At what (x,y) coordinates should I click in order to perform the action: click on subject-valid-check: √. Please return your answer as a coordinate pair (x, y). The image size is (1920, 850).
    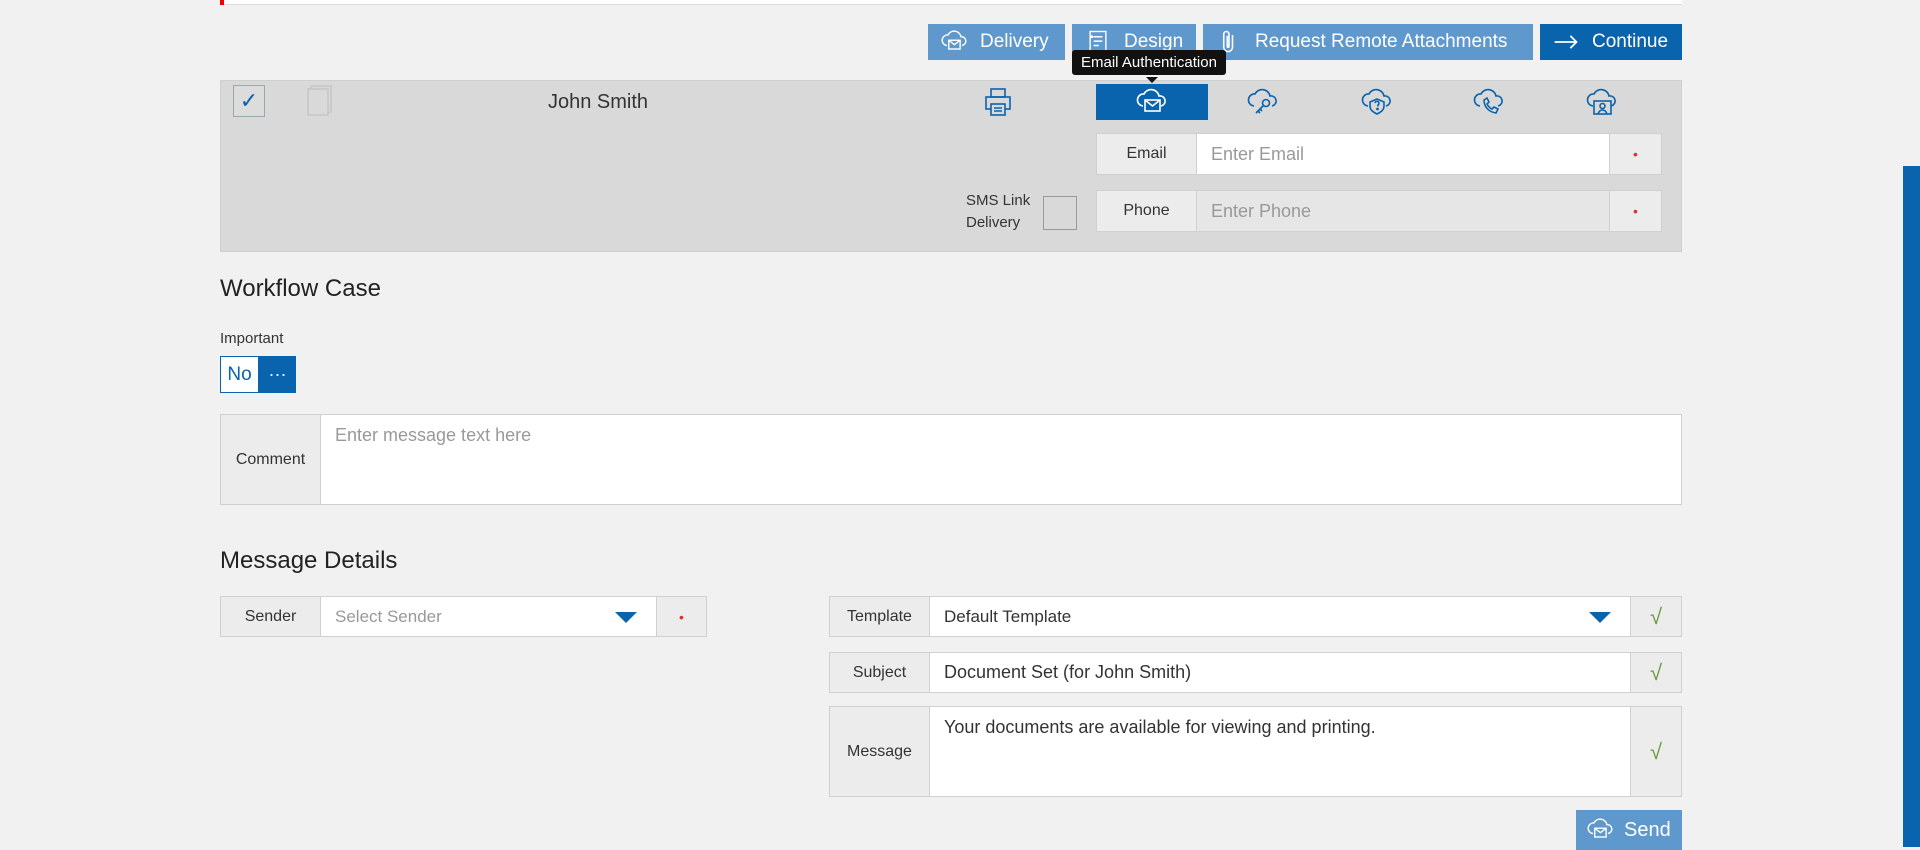
    Looking at the image, I should click on (1656, 672).